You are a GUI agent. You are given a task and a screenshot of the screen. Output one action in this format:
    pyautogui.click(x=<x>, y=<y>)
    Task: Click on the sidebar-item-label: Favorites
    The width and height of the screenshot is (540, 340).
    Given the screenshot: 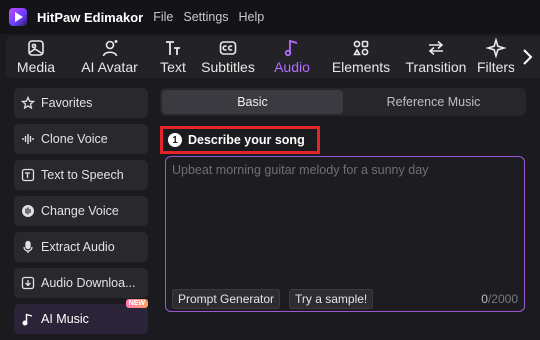 What is the action you would take?
    pyautogui.click(x=67, y=103)
    